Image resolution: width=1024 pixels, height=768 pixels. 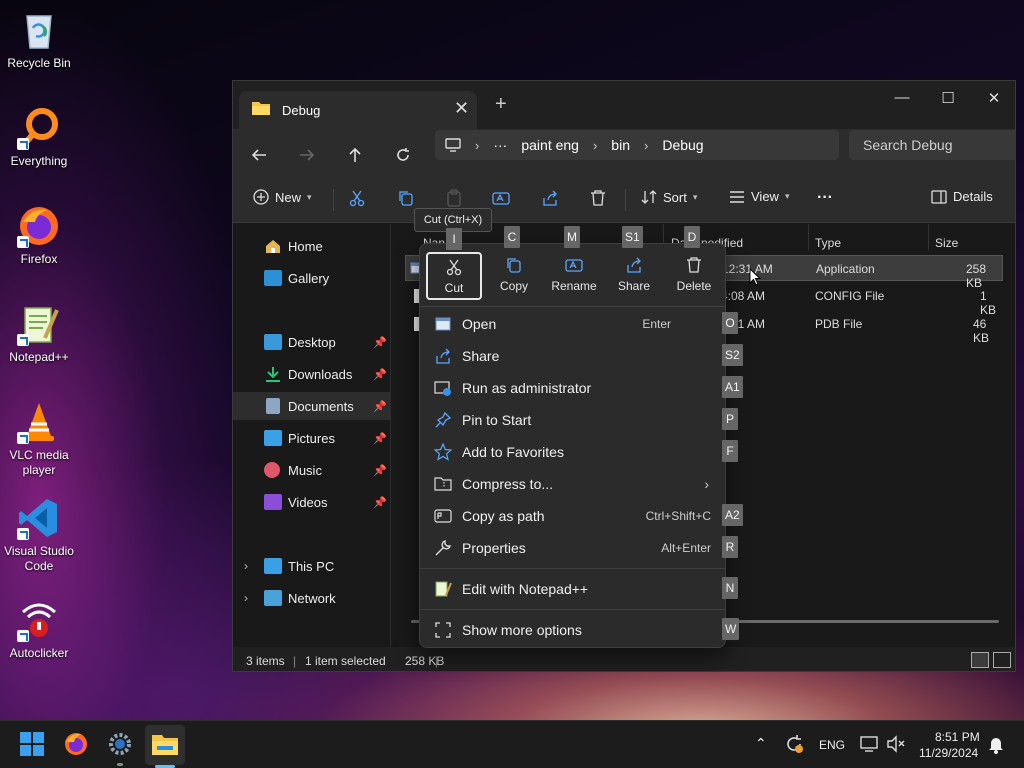 What do you see at coordinates (312, 470) in the screenshot?
I see `sidebar-item-music: Music 📌` at bounding box center [312, 470].